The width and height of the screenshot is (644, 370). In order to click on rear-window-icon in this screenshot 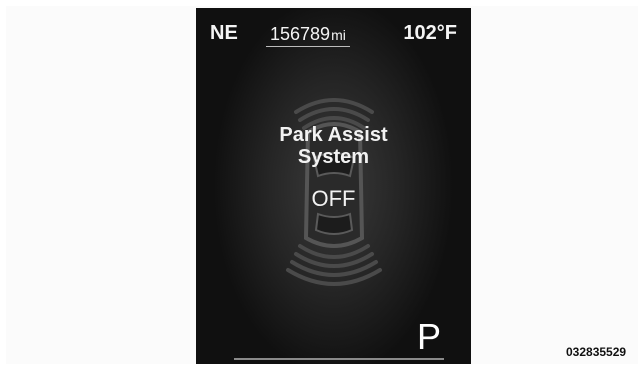, I will do `click(334, 223)`.